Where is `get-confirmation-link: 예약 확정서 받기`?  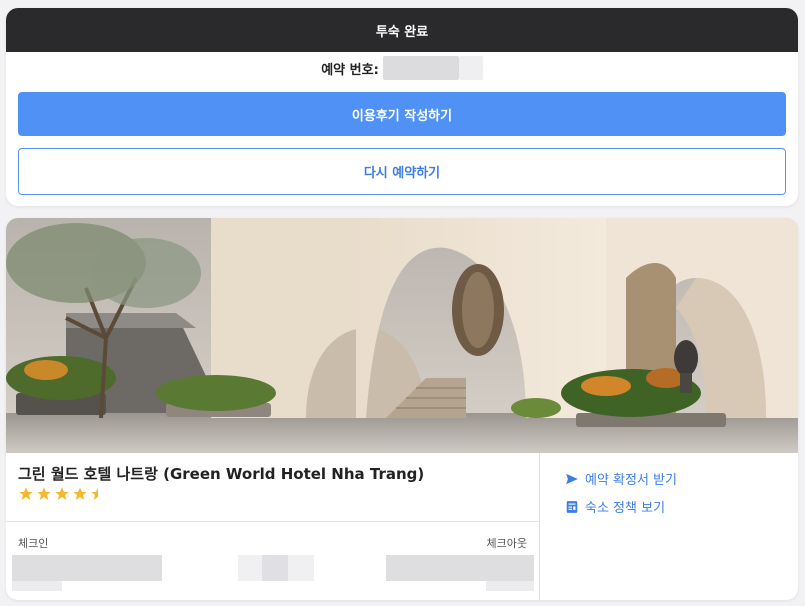 get-confirmation-link: 예약 확정서 받기 is located at coordinates (621, 478).